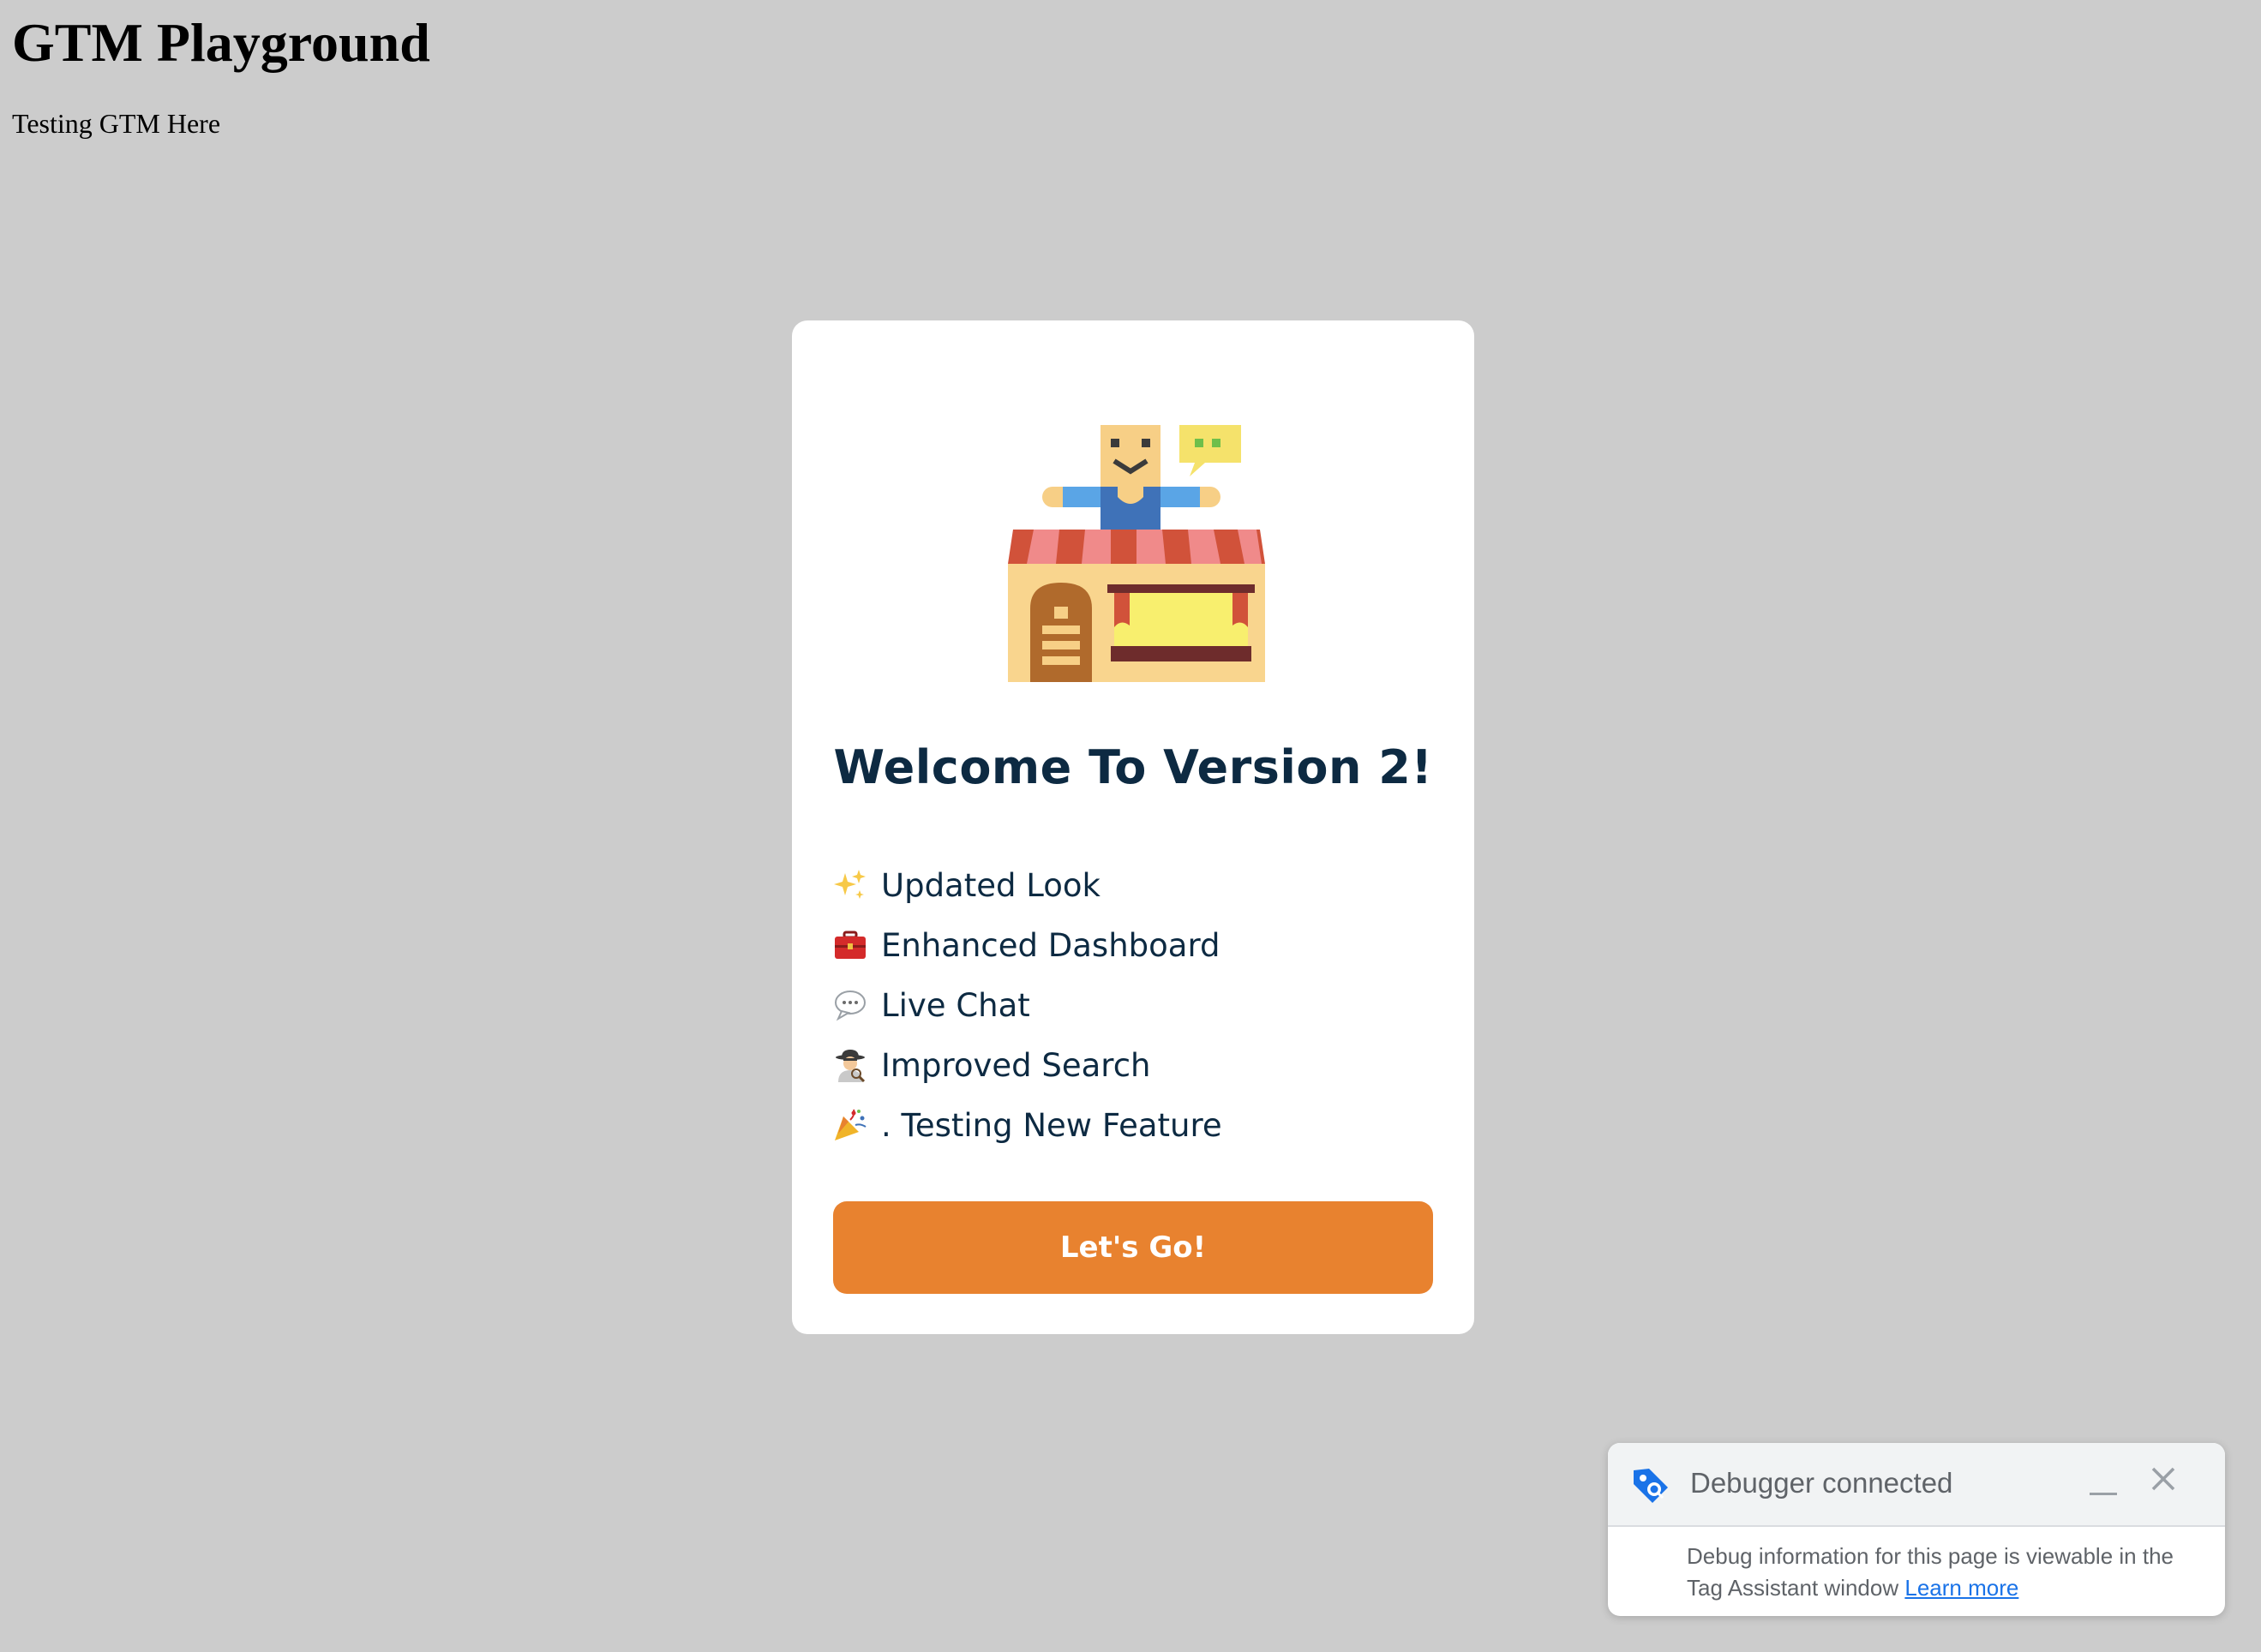 The image size is (2261, 1652). Describe the element at coordinates (956, 1005) in the screenshot. I see `feature-label: Live Chat` at that location.